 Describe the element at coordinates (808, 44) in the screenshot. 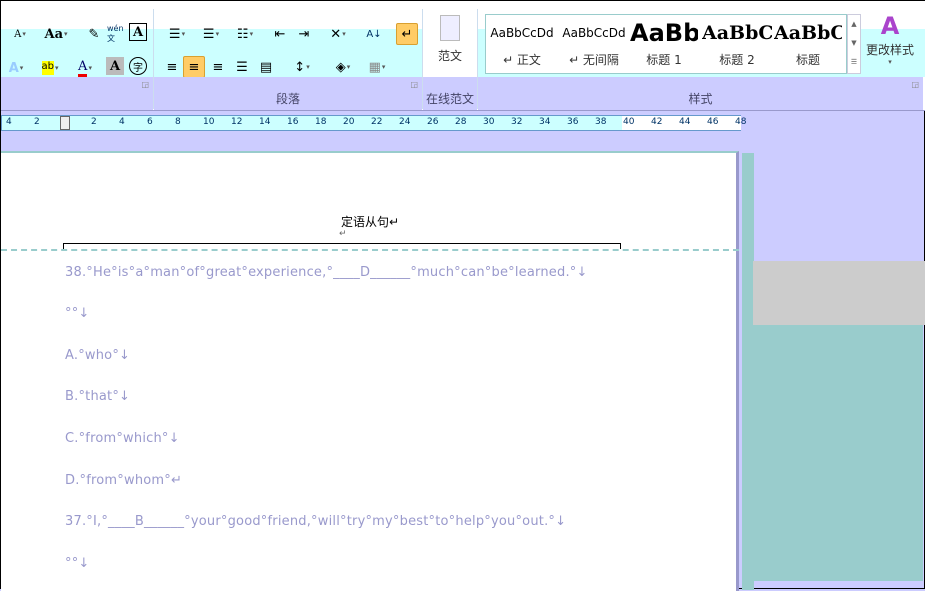

I see `style-title: AaBbC 标题` at that location.